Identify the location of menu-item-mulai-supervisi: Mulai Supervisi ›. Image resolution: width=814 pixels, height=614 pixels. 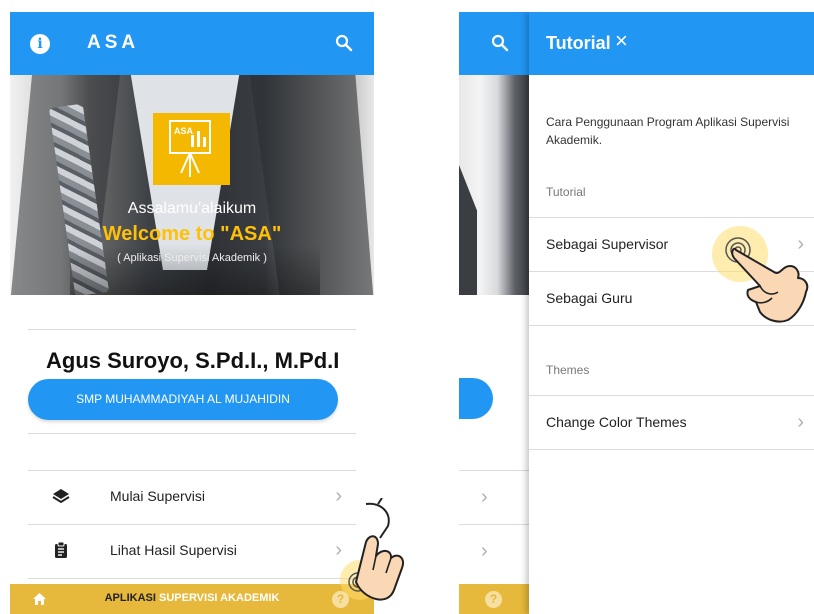
(192, 498).